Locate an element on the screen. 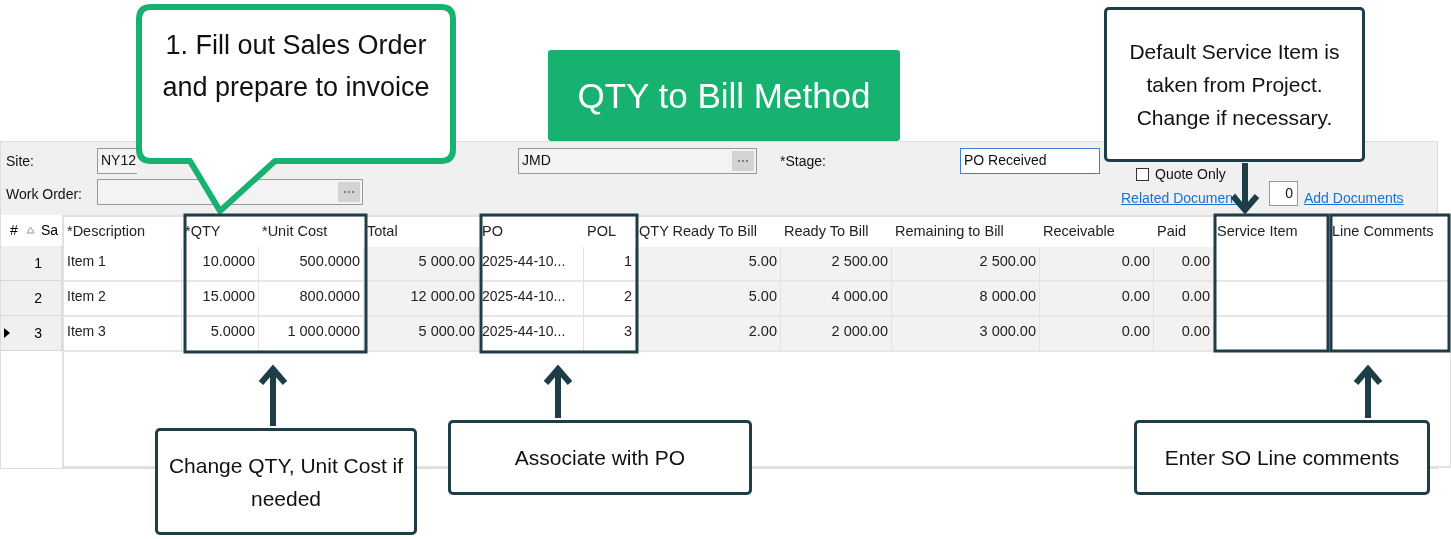 This screenshot has height=539, width=1451. checkbox is located at coordinates (1142, 174).